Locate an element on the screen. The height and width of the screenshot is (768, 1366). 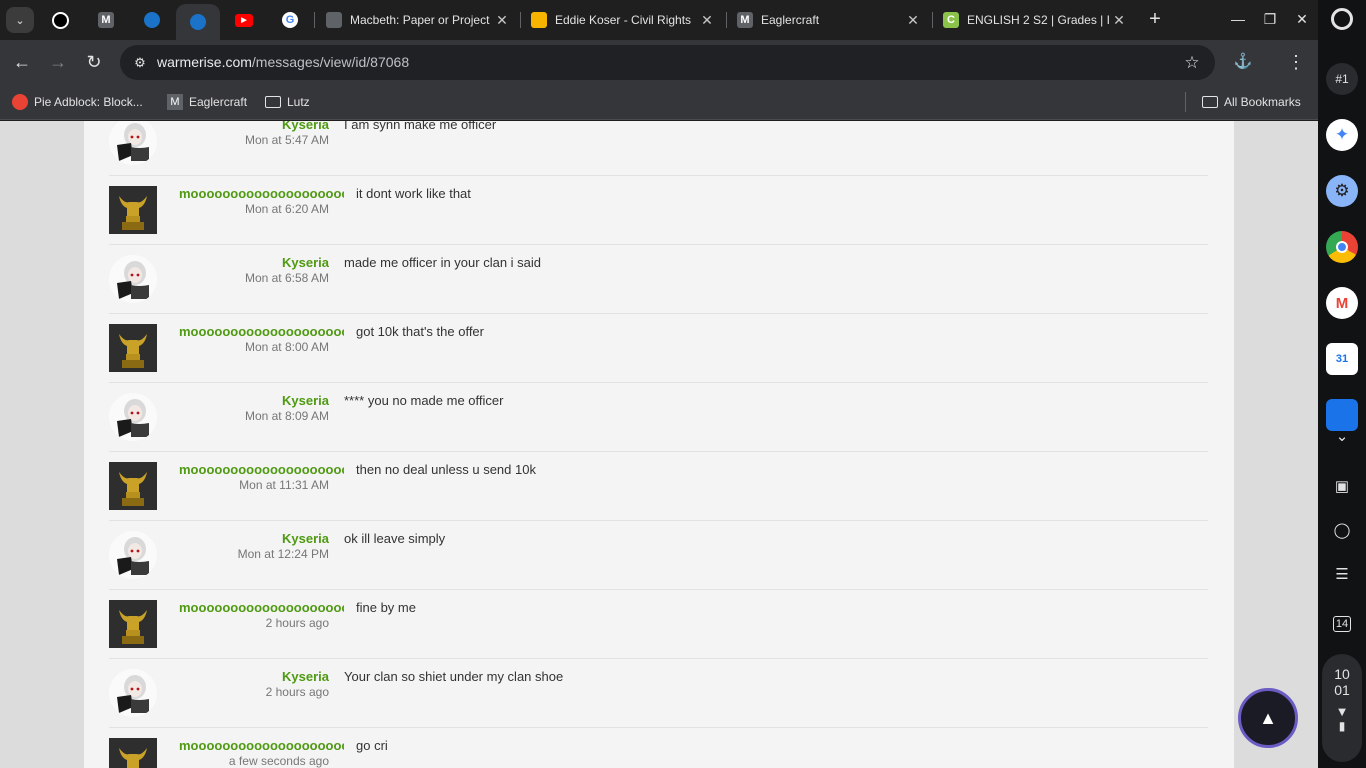
tab-civil-rights: Eddie Koser - Civil Rights ✕ is located at coordinates (622, 20).